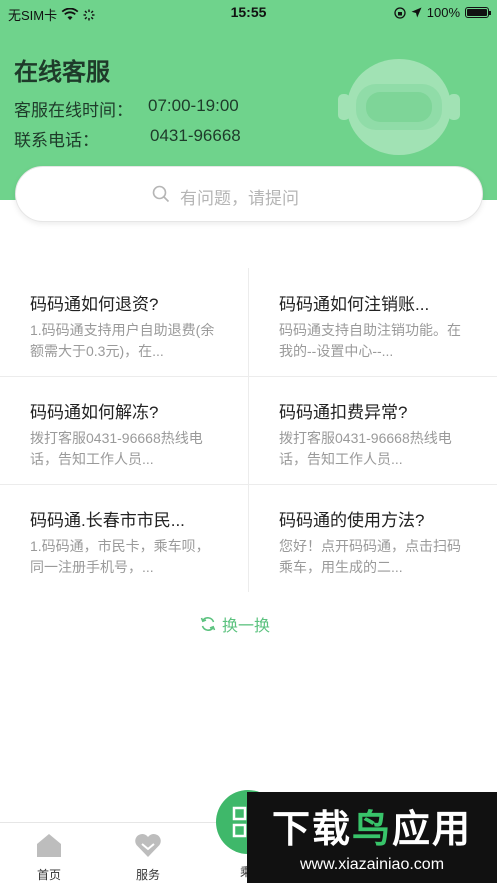  What do you see at coordinates (248, 430) in the screenshot?
I see `faq-column-divider` at bounding box center [248, 430].